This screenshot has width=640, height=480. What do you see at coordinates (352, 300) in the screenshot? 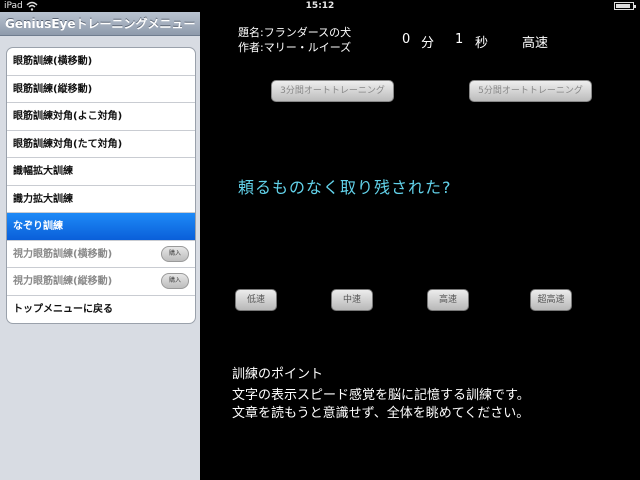
I see `speed-mid-button: 中速` at bounding box center [352, 300].